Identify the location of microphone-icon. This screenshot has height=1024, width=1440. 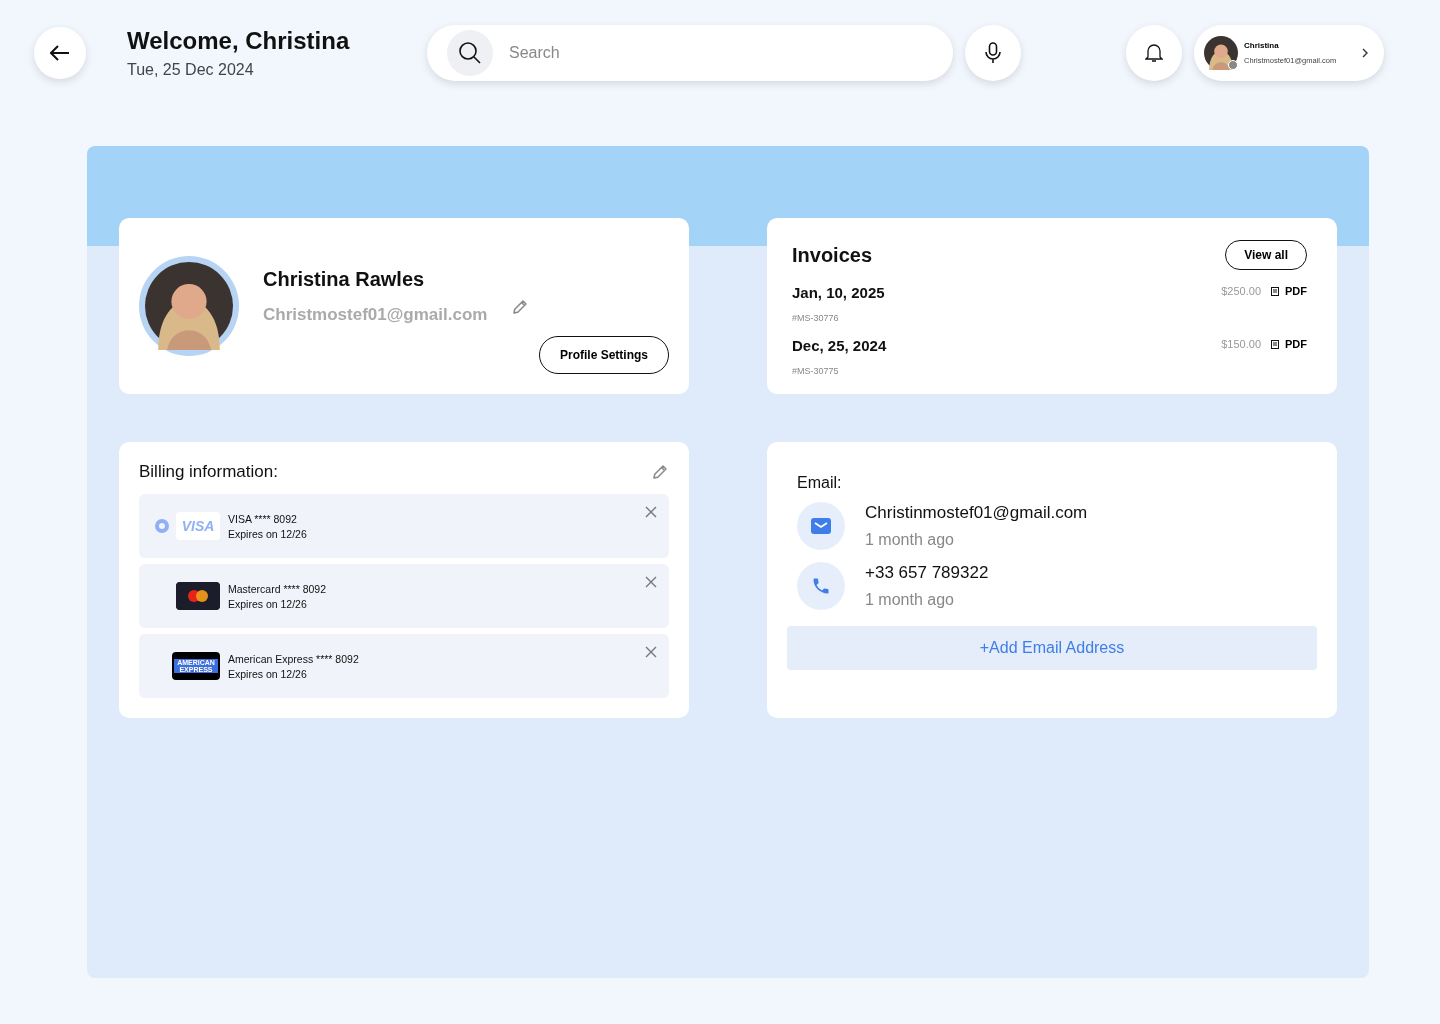
(993, 53).